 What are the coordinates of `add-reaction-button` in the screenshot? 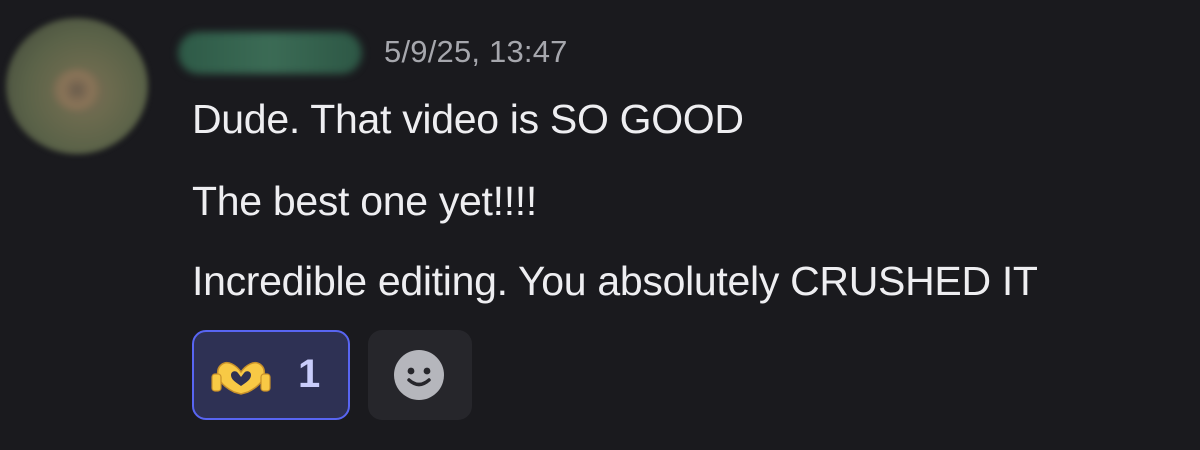 It's located at (420, 375).